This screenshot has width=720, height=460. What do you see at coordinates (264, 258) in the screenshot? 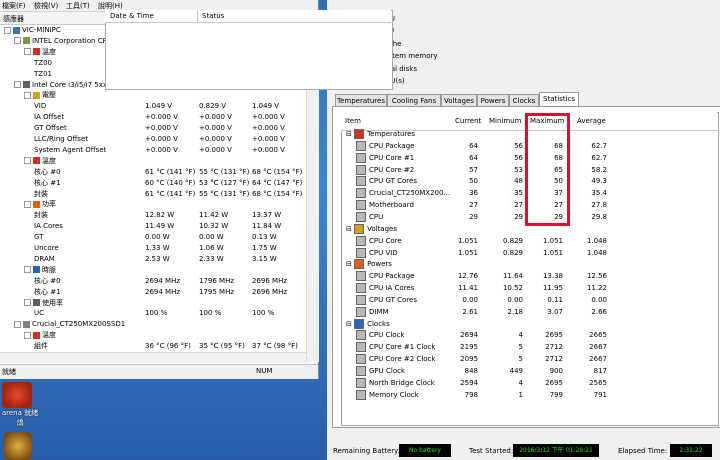
I see `sensor-mx-value: 3.15 W` at bounding box center [264, 258].